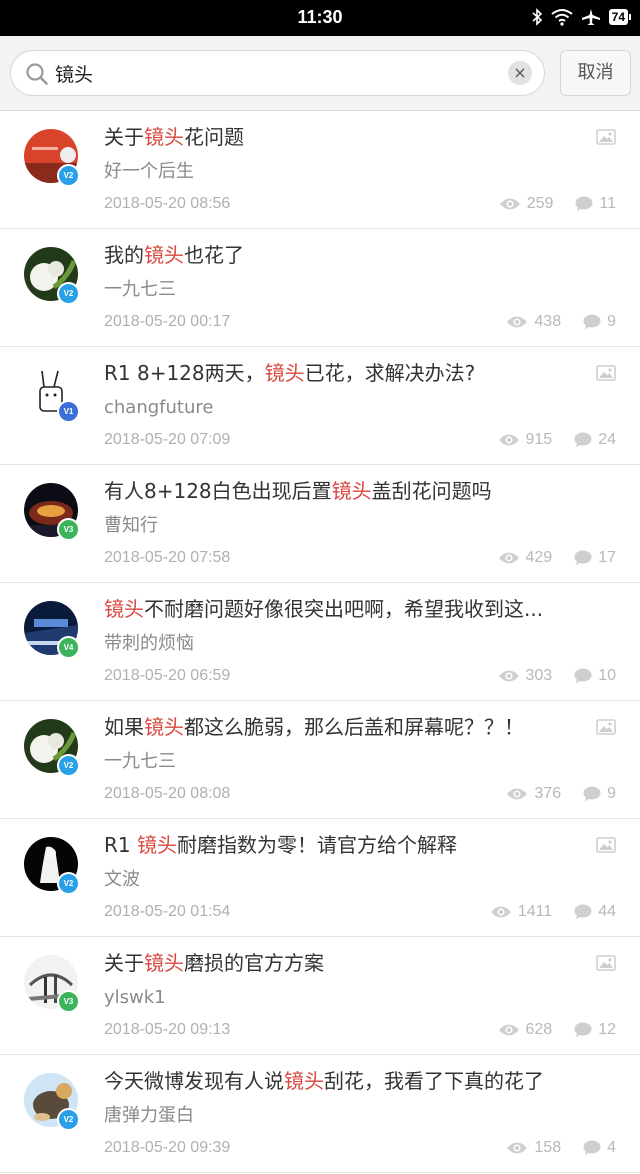 Image resolution: width=640 pixels, height=1174 pixels. Describe the element at coordinates (124, 255) in the screenshot. I see `post-title-text: 我的` at that location.